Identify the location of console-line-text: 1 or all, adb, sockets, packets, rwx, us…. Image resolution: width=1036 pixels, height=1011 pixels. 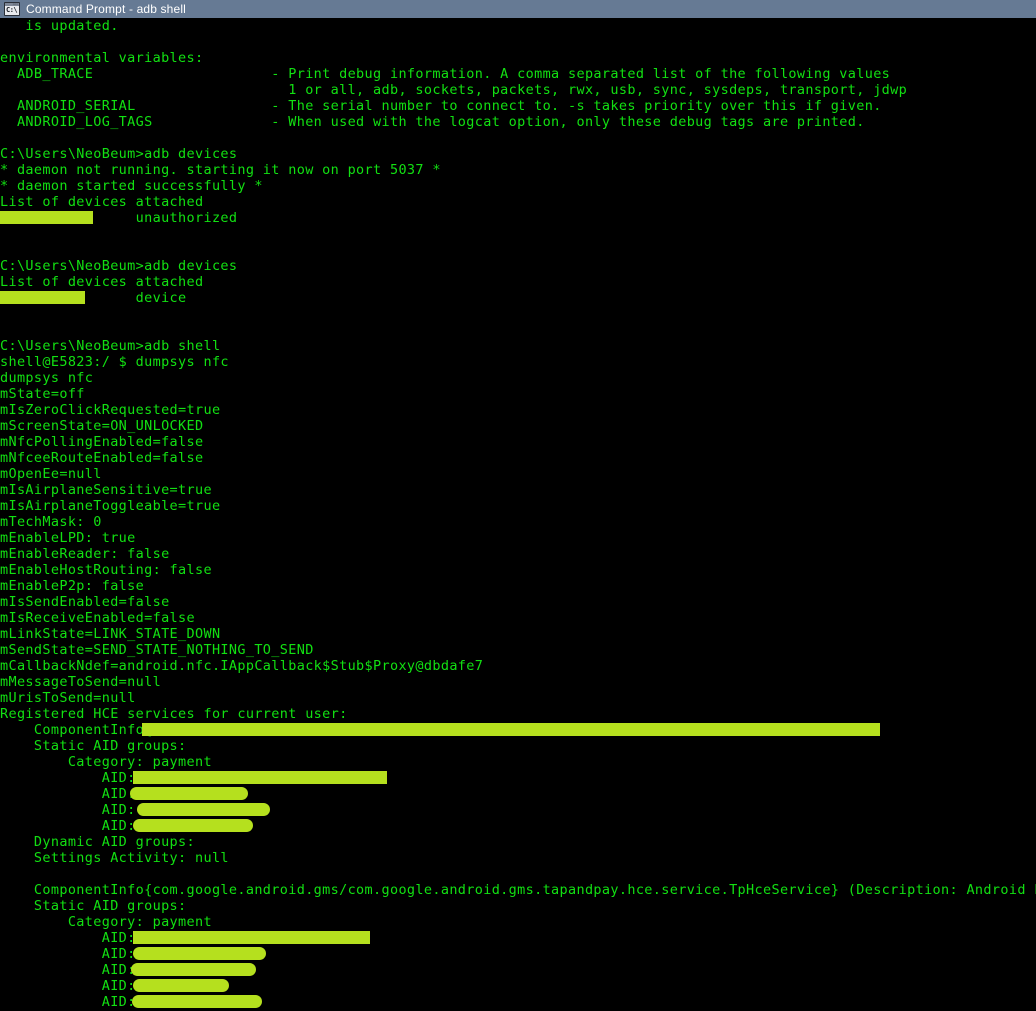
(454, 90).